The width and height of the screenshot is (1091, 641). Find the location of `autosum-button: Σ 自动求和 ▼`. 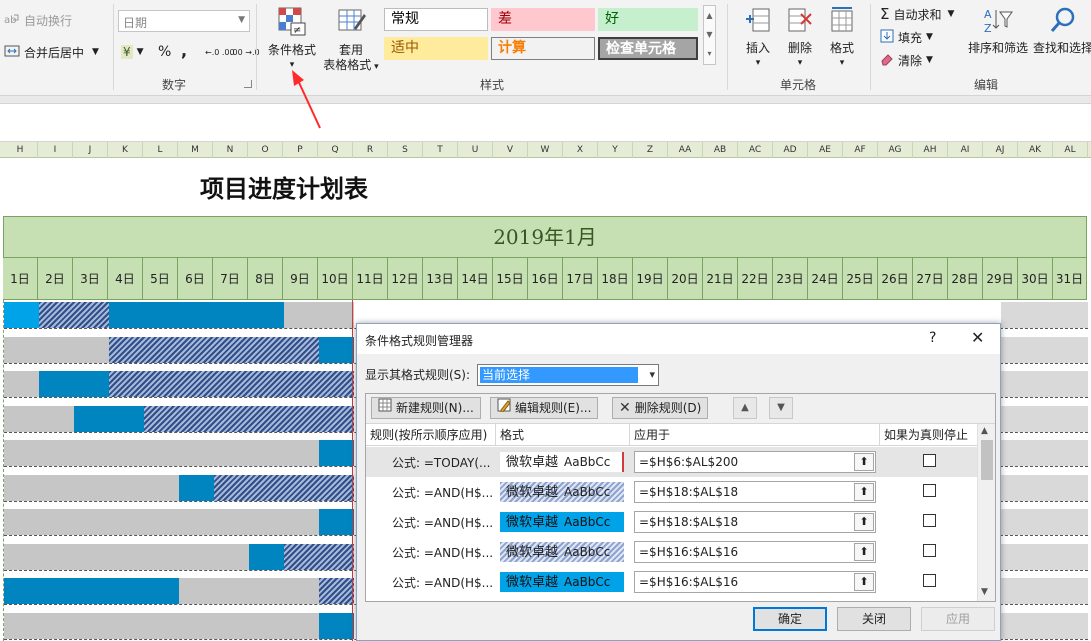

autosum-button: Σ 自动求和 ▼ is located at coordinates (917, 14).